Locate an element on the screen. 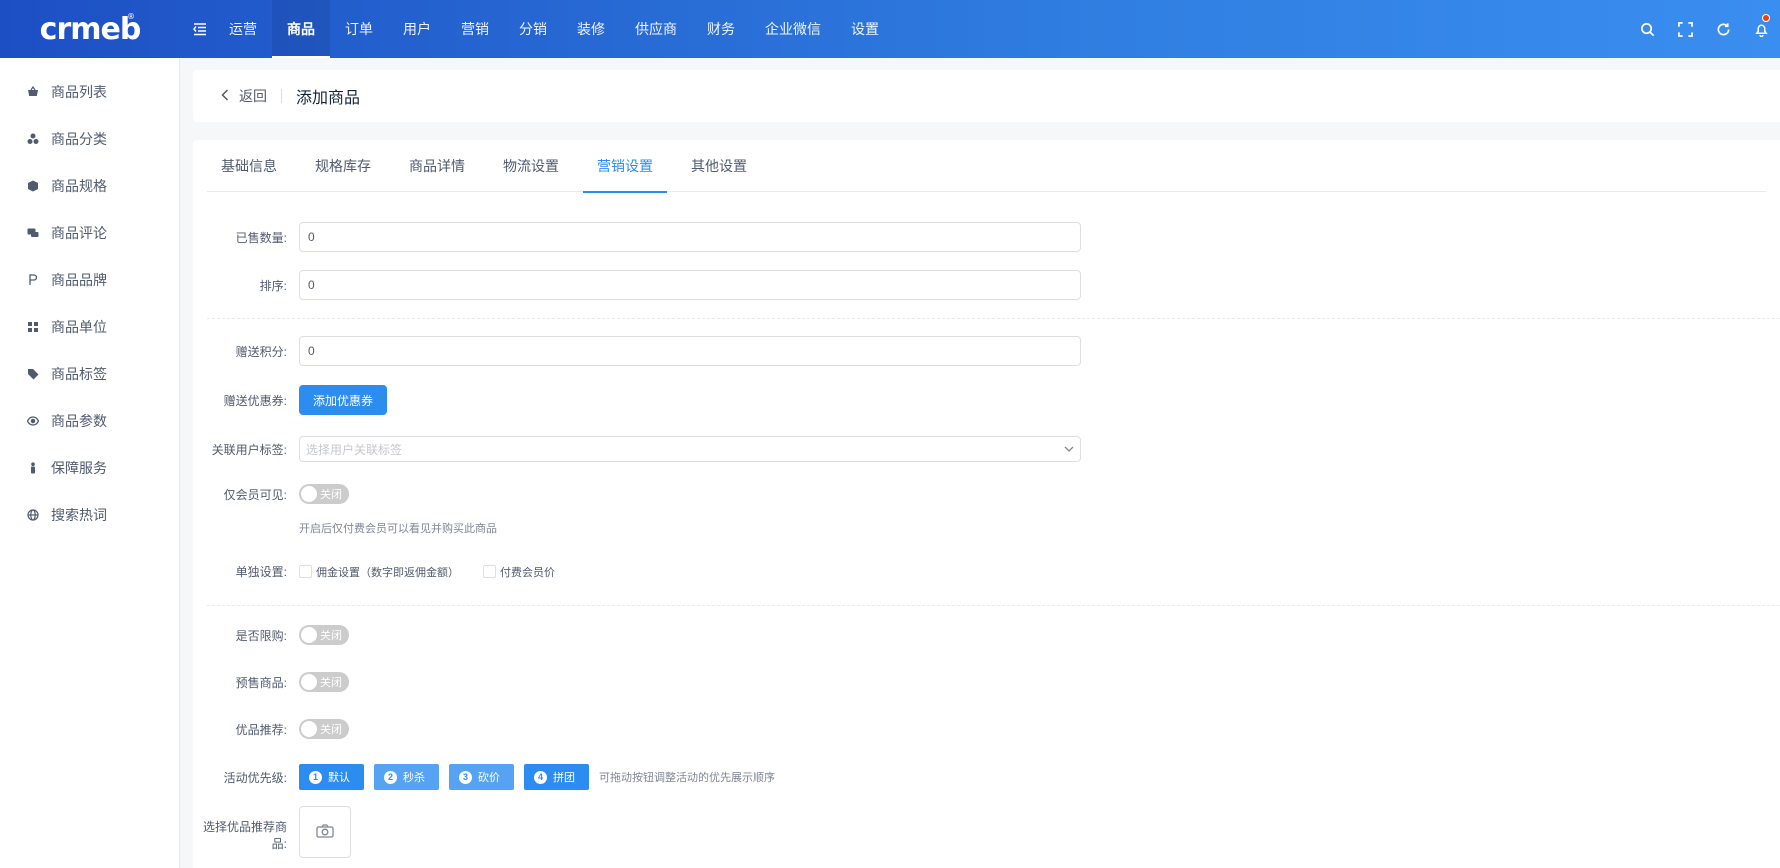 Image resolution: width=1780 pixels, height=868 pixels. coupon-label: 赠送优惠券: is located at coordinates (255, 400).